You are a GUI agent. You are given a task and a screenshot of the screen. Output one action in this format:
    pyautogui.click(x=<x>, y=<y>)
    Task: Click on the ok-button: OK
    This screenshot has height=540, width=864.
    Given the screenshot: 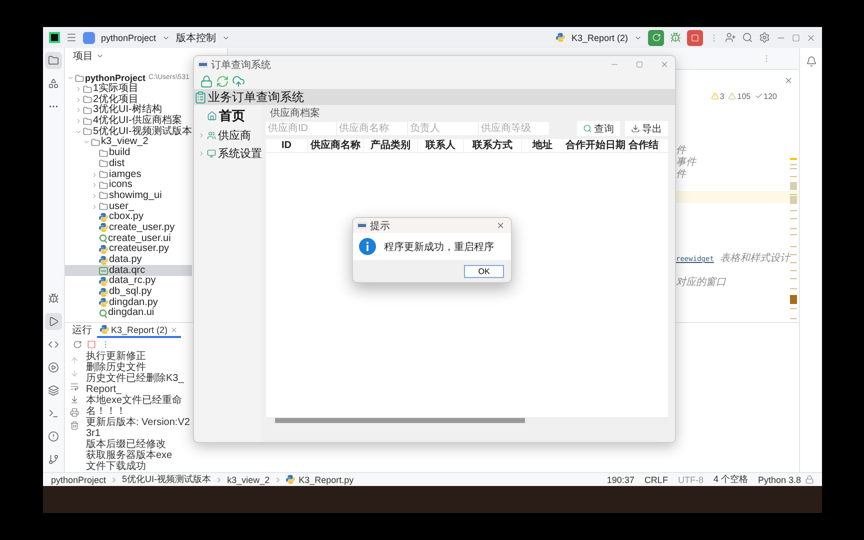 What is the action you would take?
    pyautogui.click(x=484, y=271)
    